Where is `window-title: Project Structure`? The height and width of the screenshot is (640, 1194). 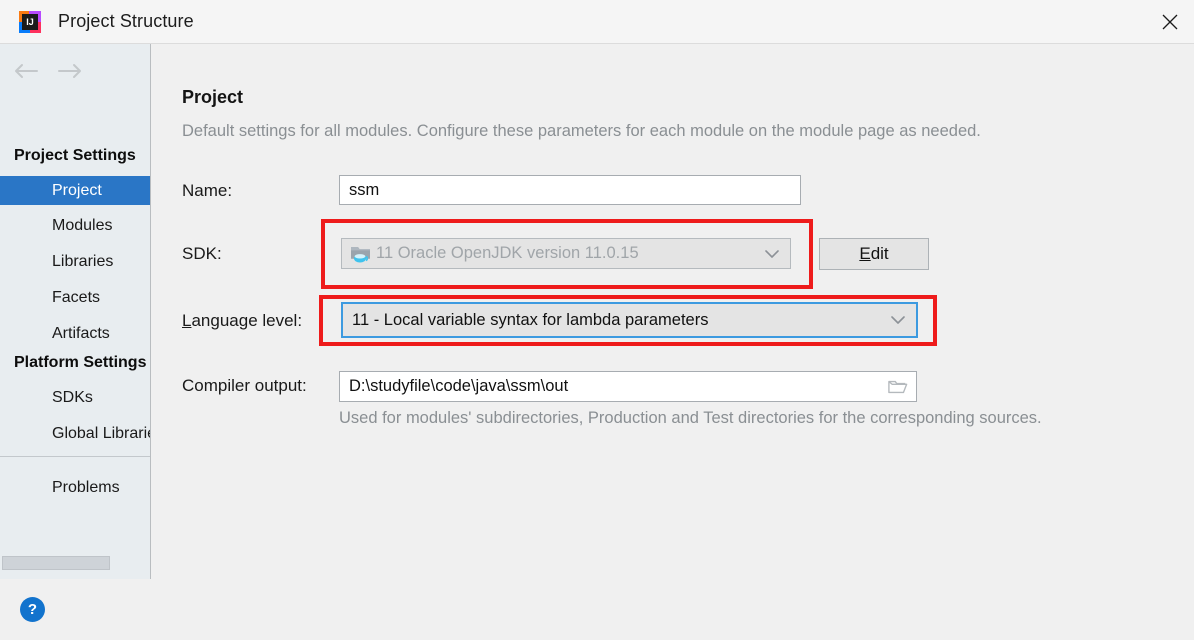 window-title: Project Structure is located at coordinates (126, 21).